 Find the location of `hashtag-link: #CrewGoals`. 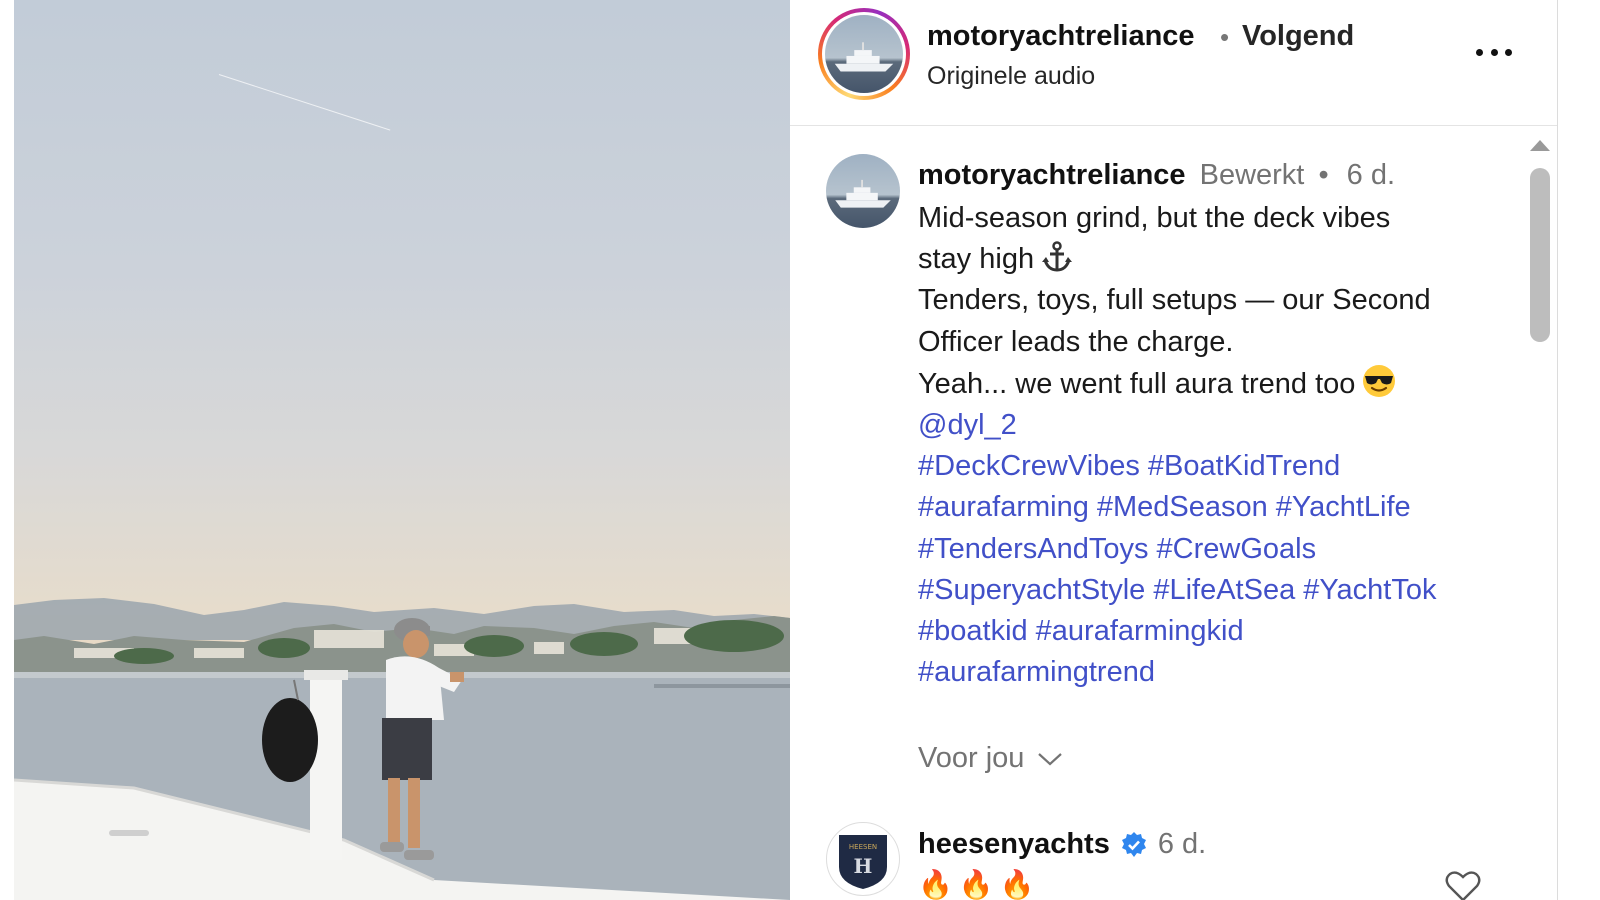

hashtag-link: #CrewGoals is located at coordinates (1237, 549).